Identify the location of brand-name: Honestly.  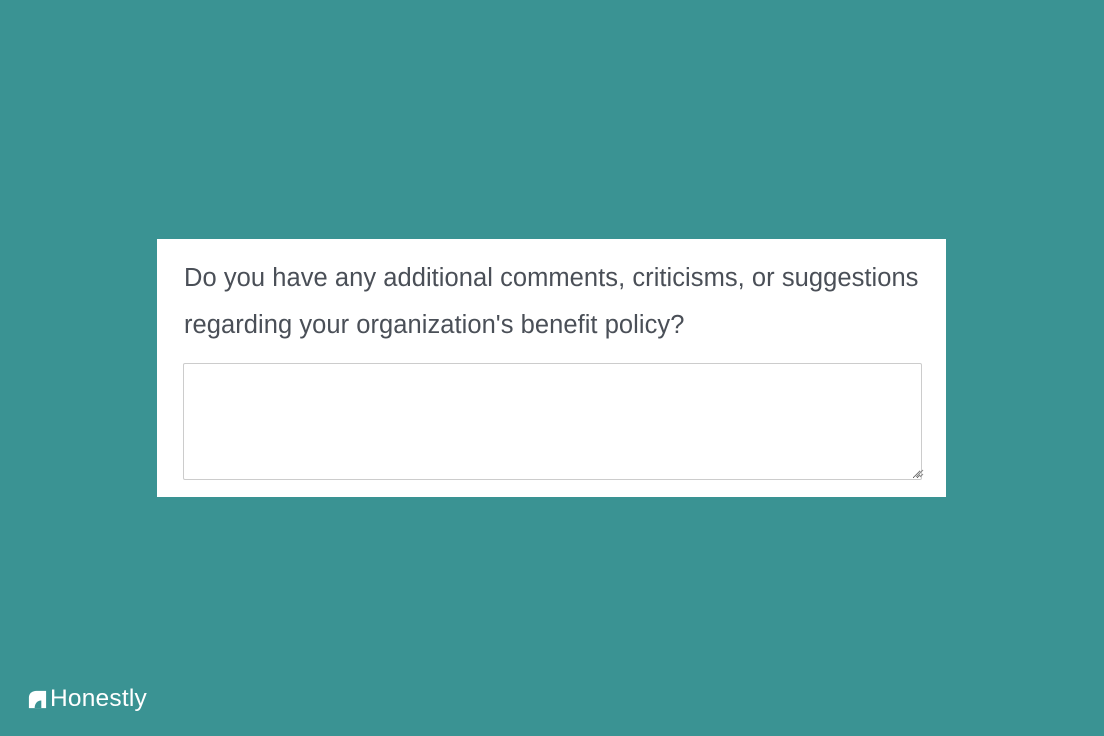
(98, 698).